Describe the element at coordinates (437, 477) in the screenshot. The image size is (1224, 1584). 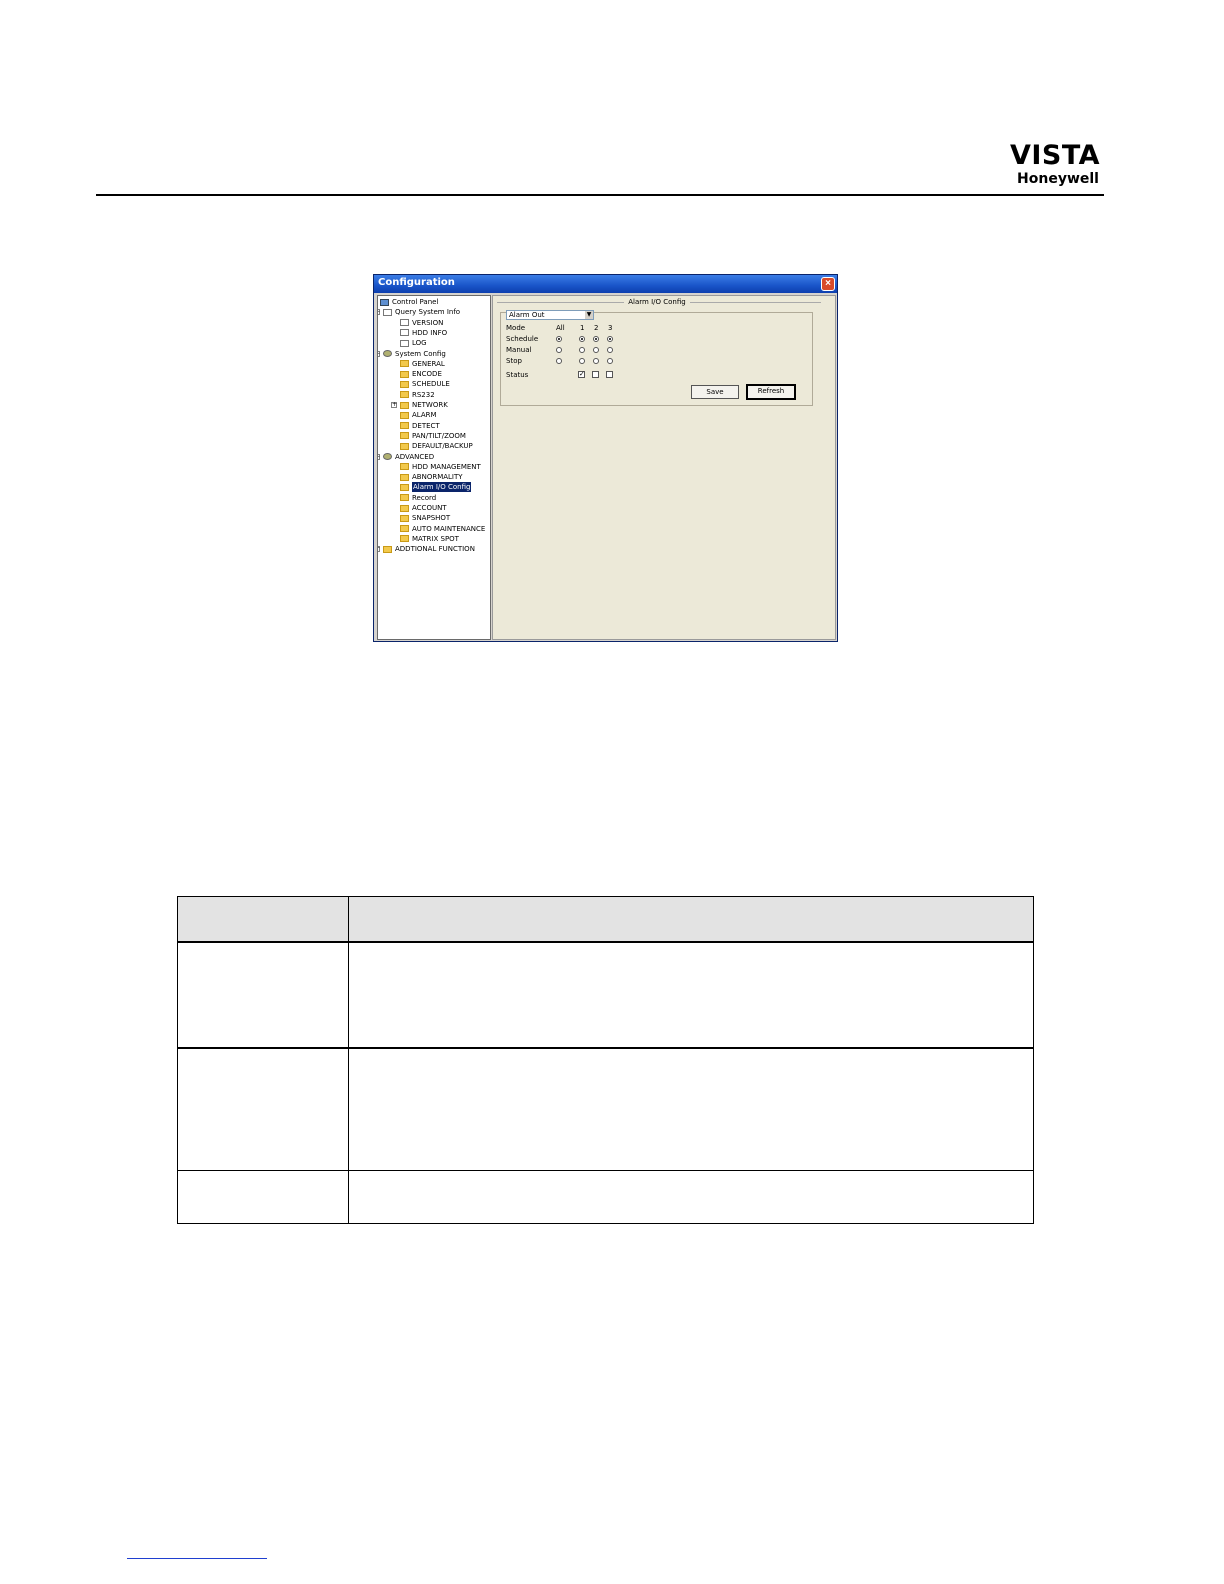
I see `tree-item-label: ABNORMALITY` at that location.